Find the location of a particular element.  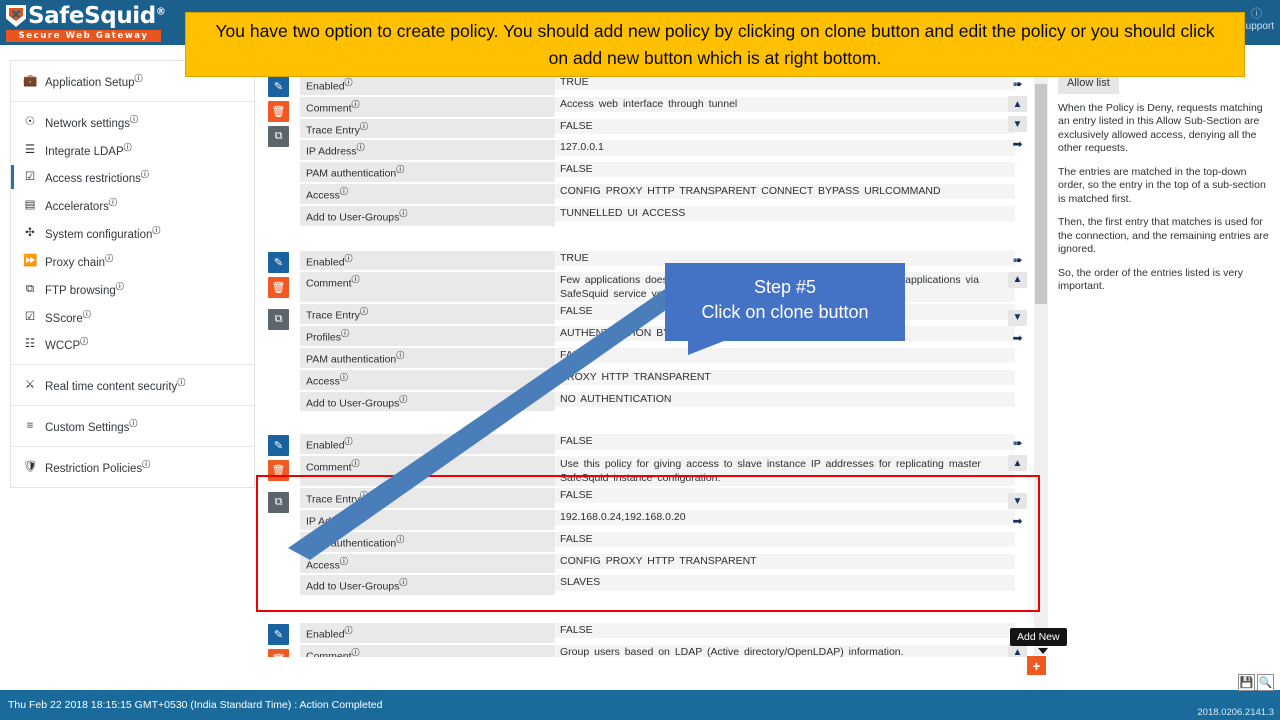

field-label: Commentⓘ is located at coordinates (427, 472).